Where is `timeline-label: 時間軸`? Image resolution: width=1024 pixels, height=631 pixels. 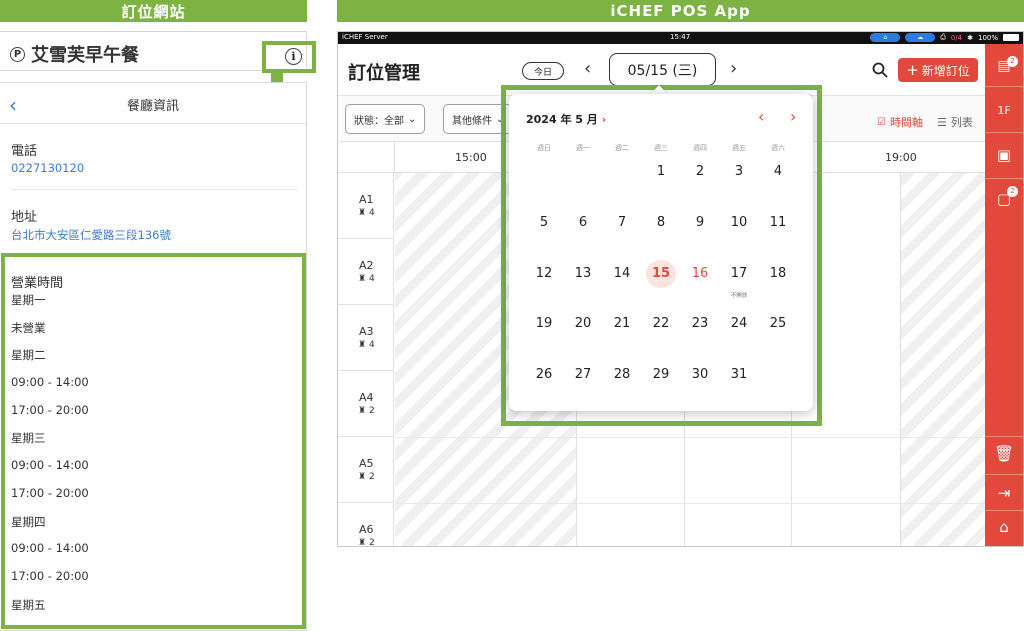
timeline-label: 時間軸 is located at coordinates (906, 122).